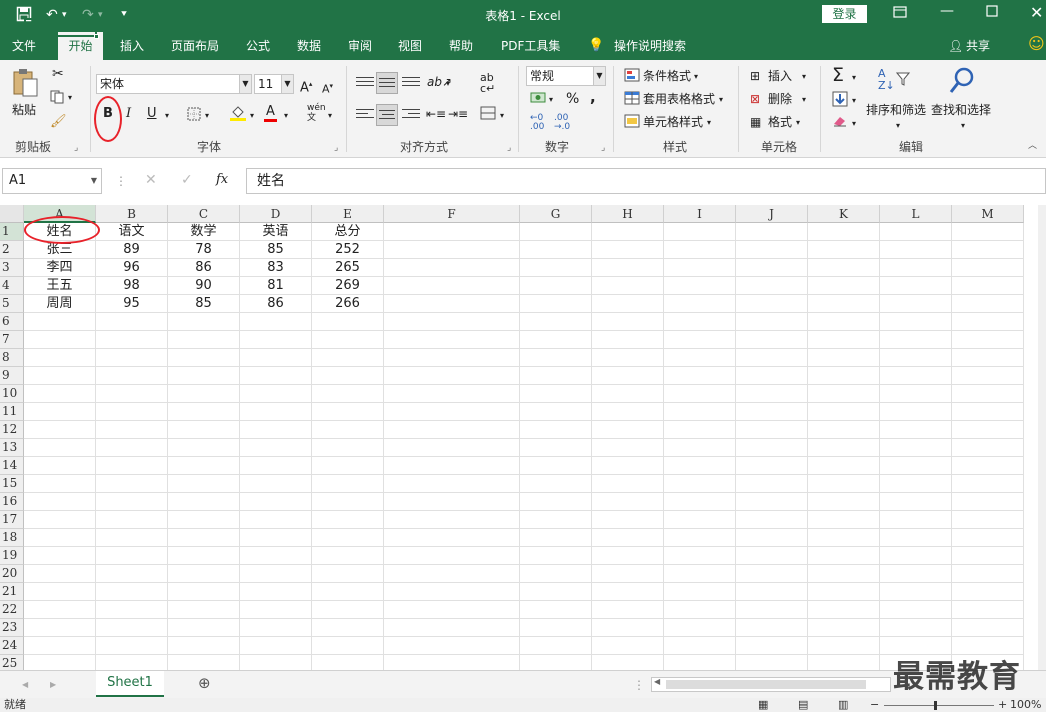 The height and width of the screenshot is (712, 1046). What do you see at coordinates (628, 628) in the screenshot?
I see `cell-h23` at bounding box center [628, 628].